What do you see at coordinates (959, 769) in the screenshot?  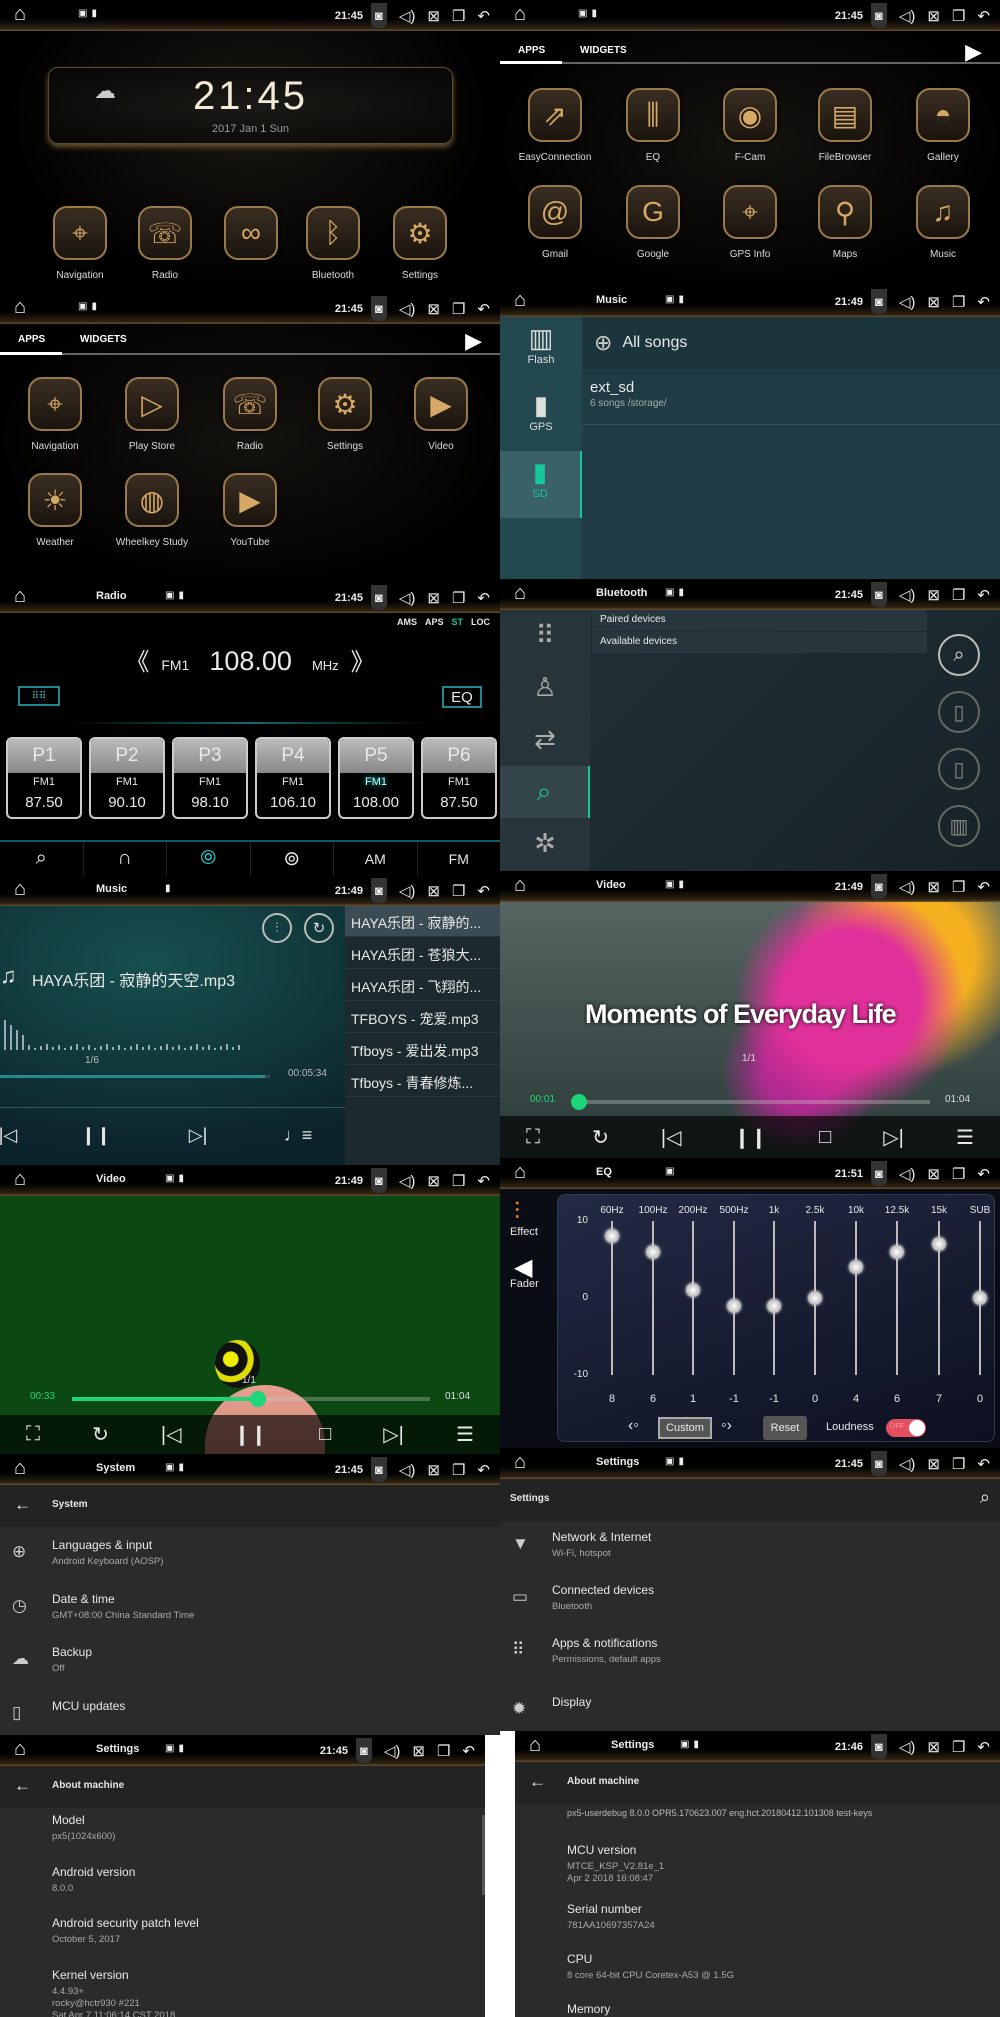 I see `phone-bluetooth-disconnect-button: ▯` at bounding box center [959, 769].